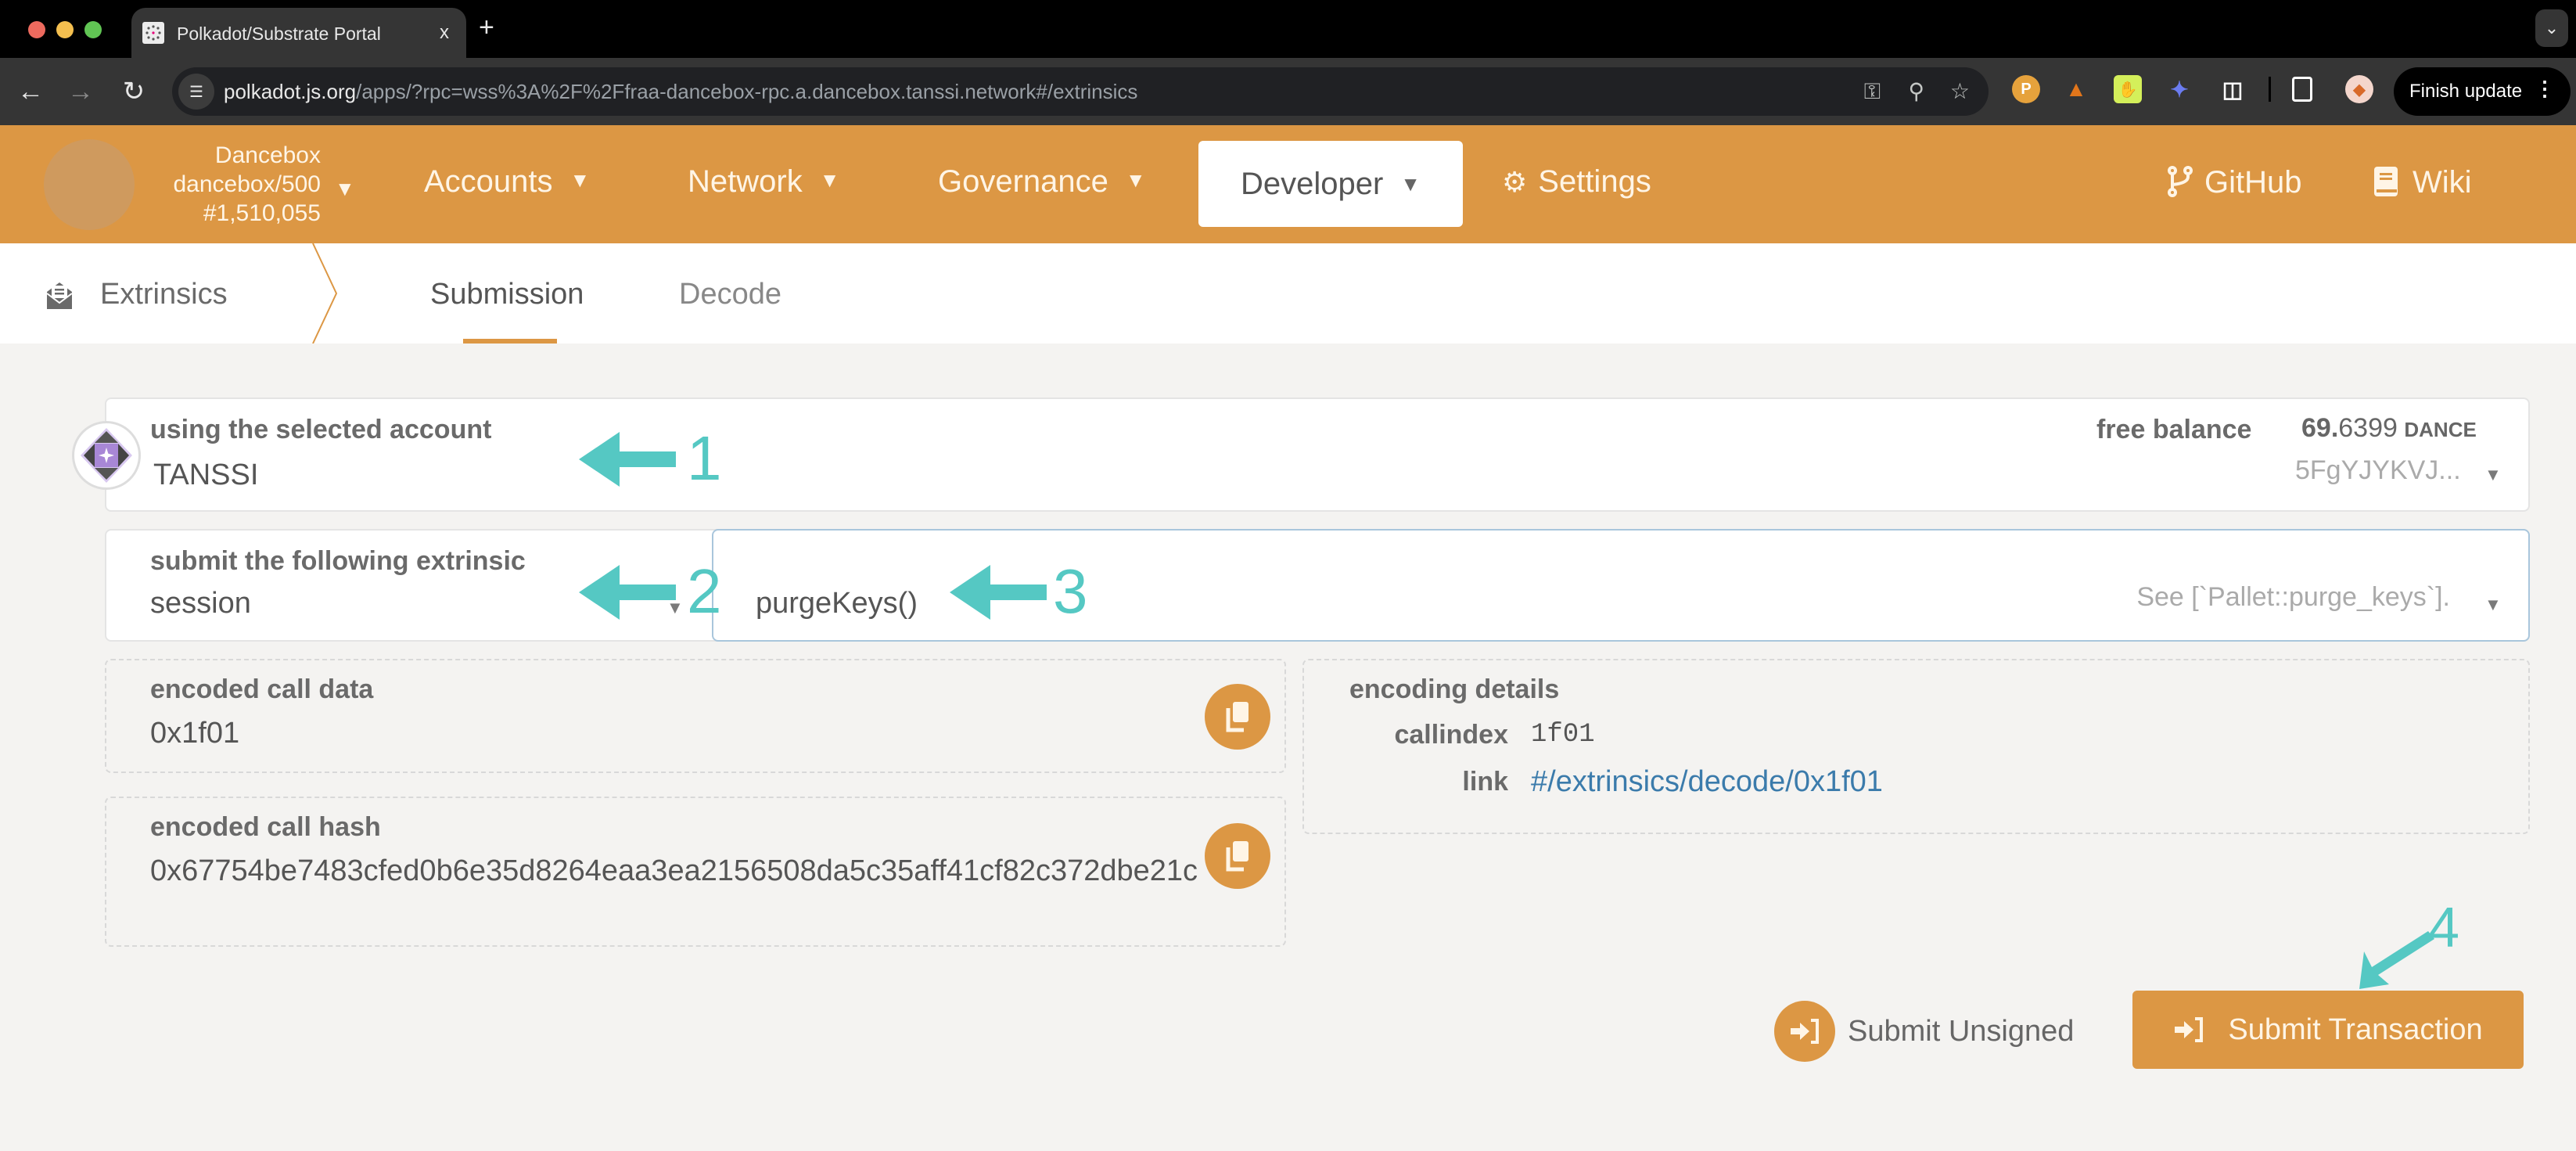  What do you see at coordinates (1288, 293) in the screenshot?
I see `sub-nav: Extrinsics Submission Decode` at bounding box center [1288, 293].